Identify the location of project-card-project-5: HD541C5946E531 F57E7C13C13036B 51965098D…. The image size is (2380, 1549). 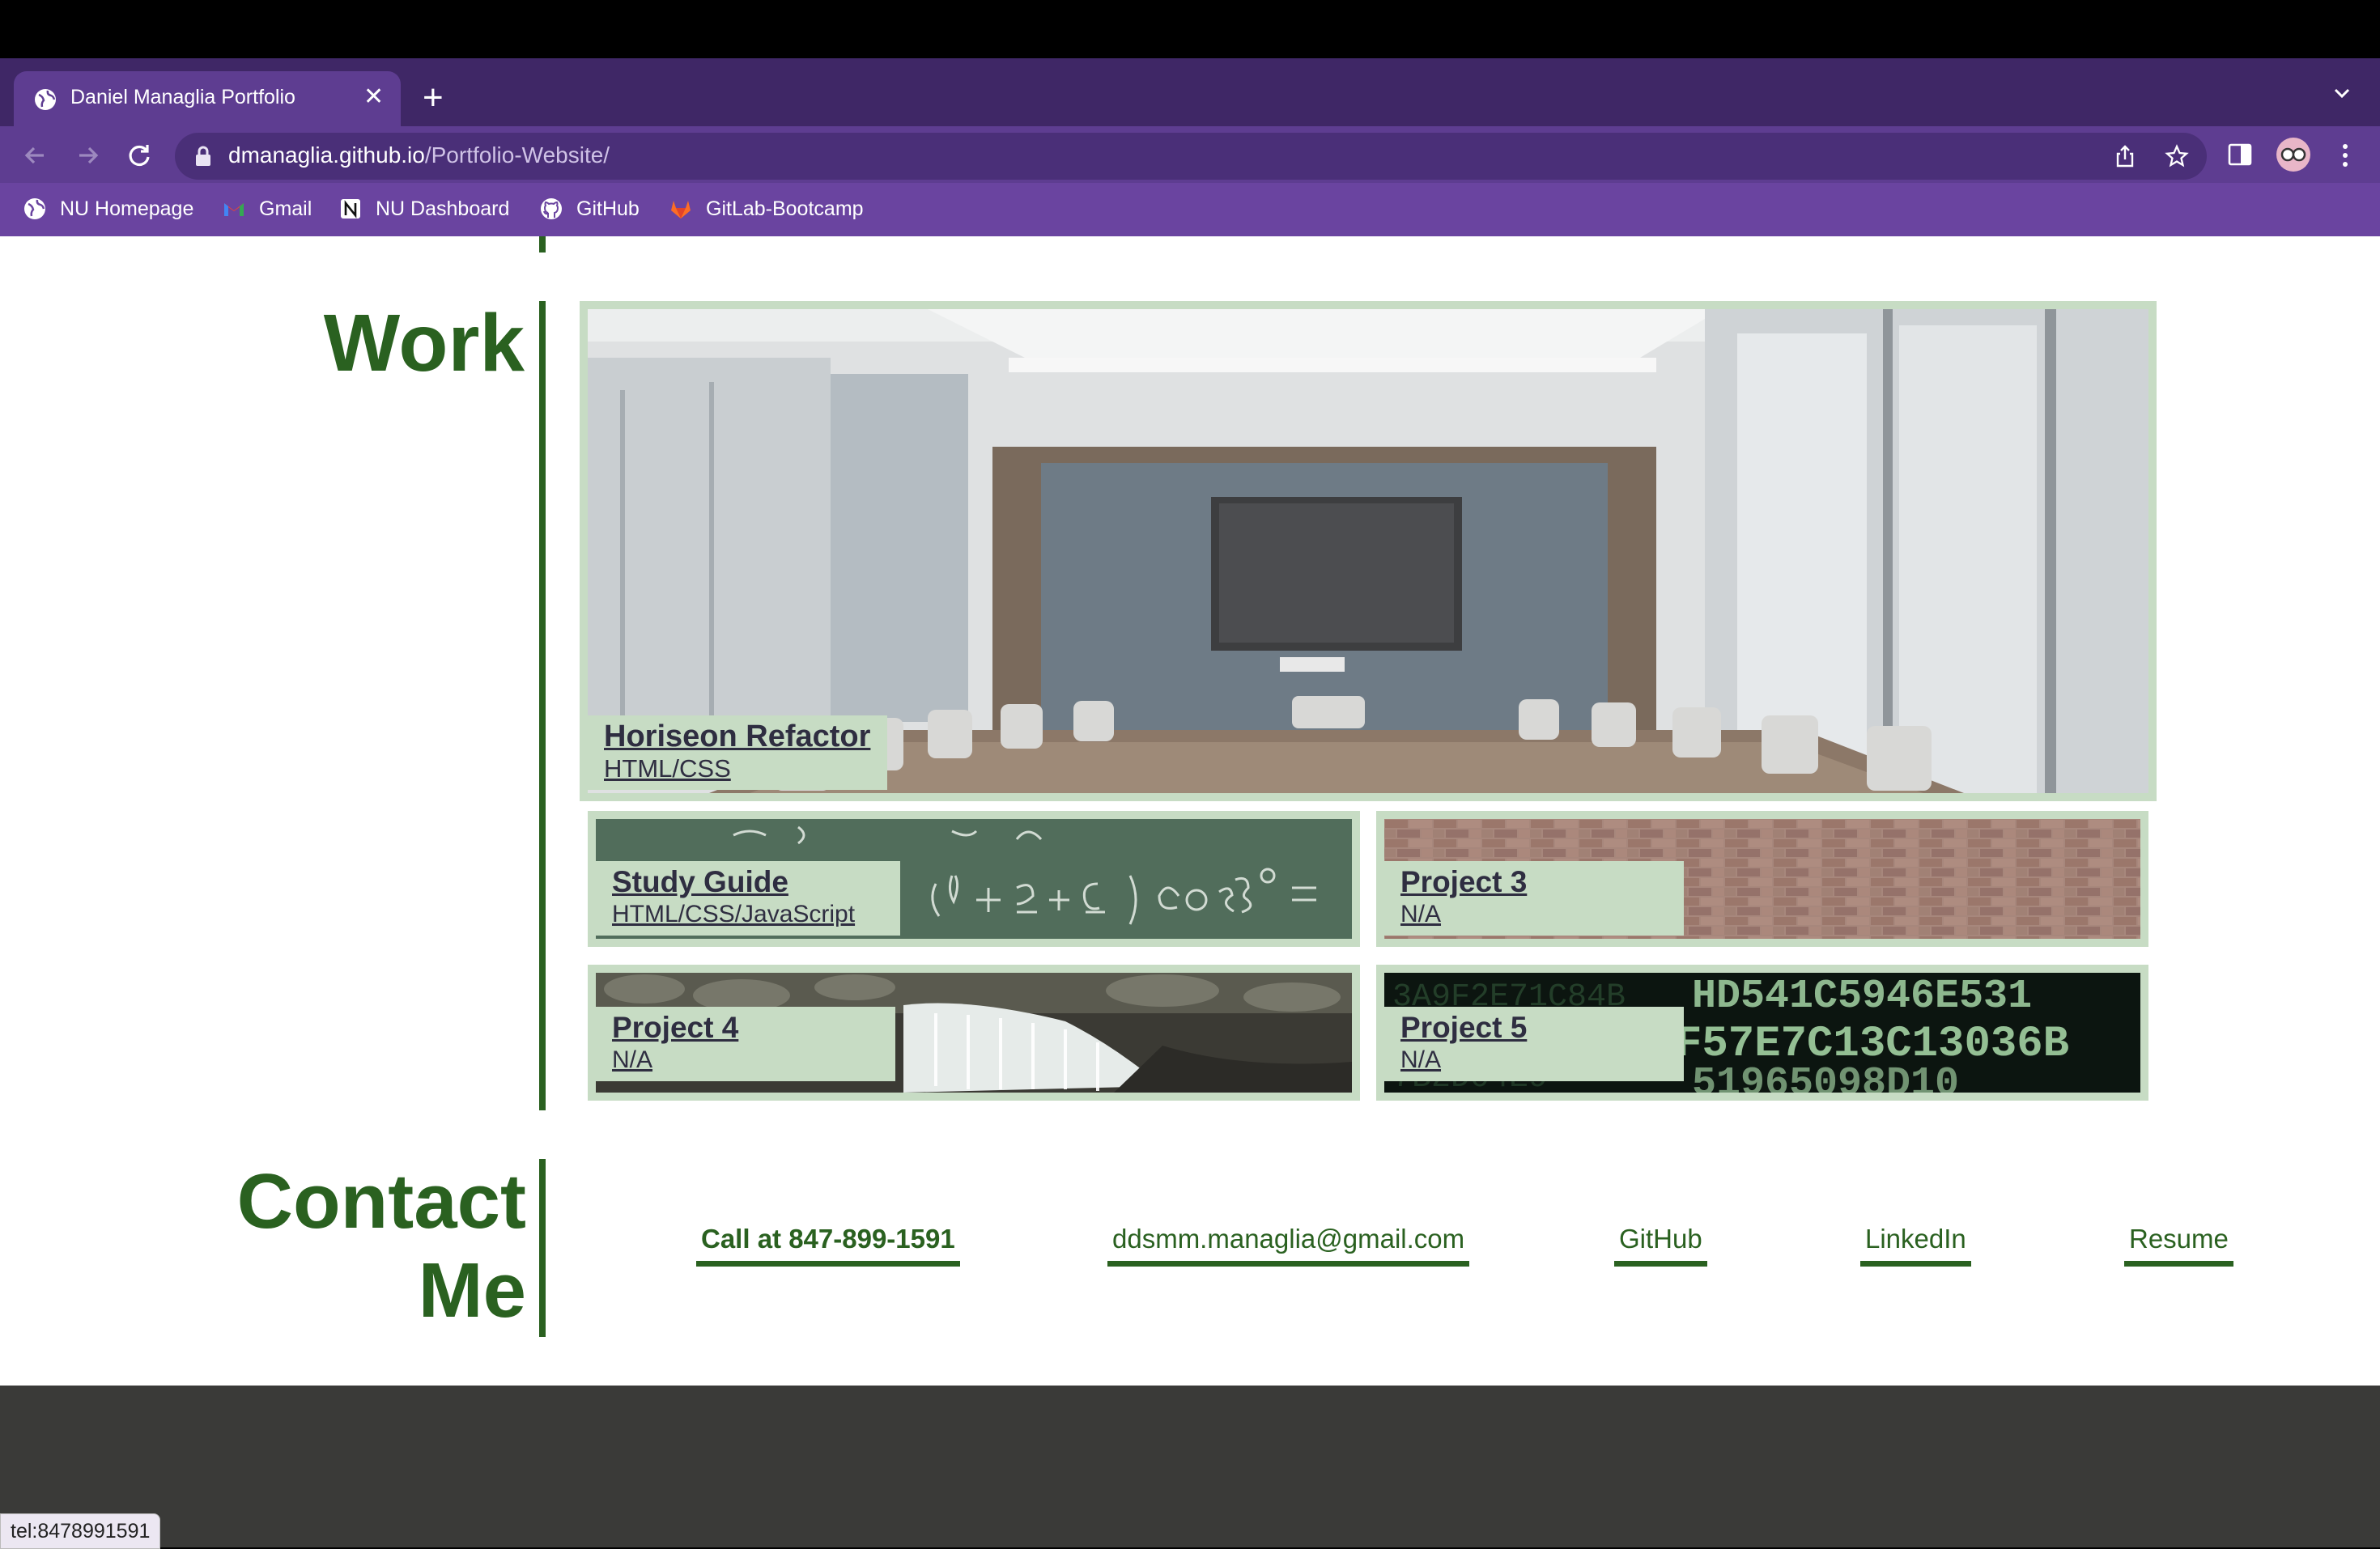
(1762, 1033).